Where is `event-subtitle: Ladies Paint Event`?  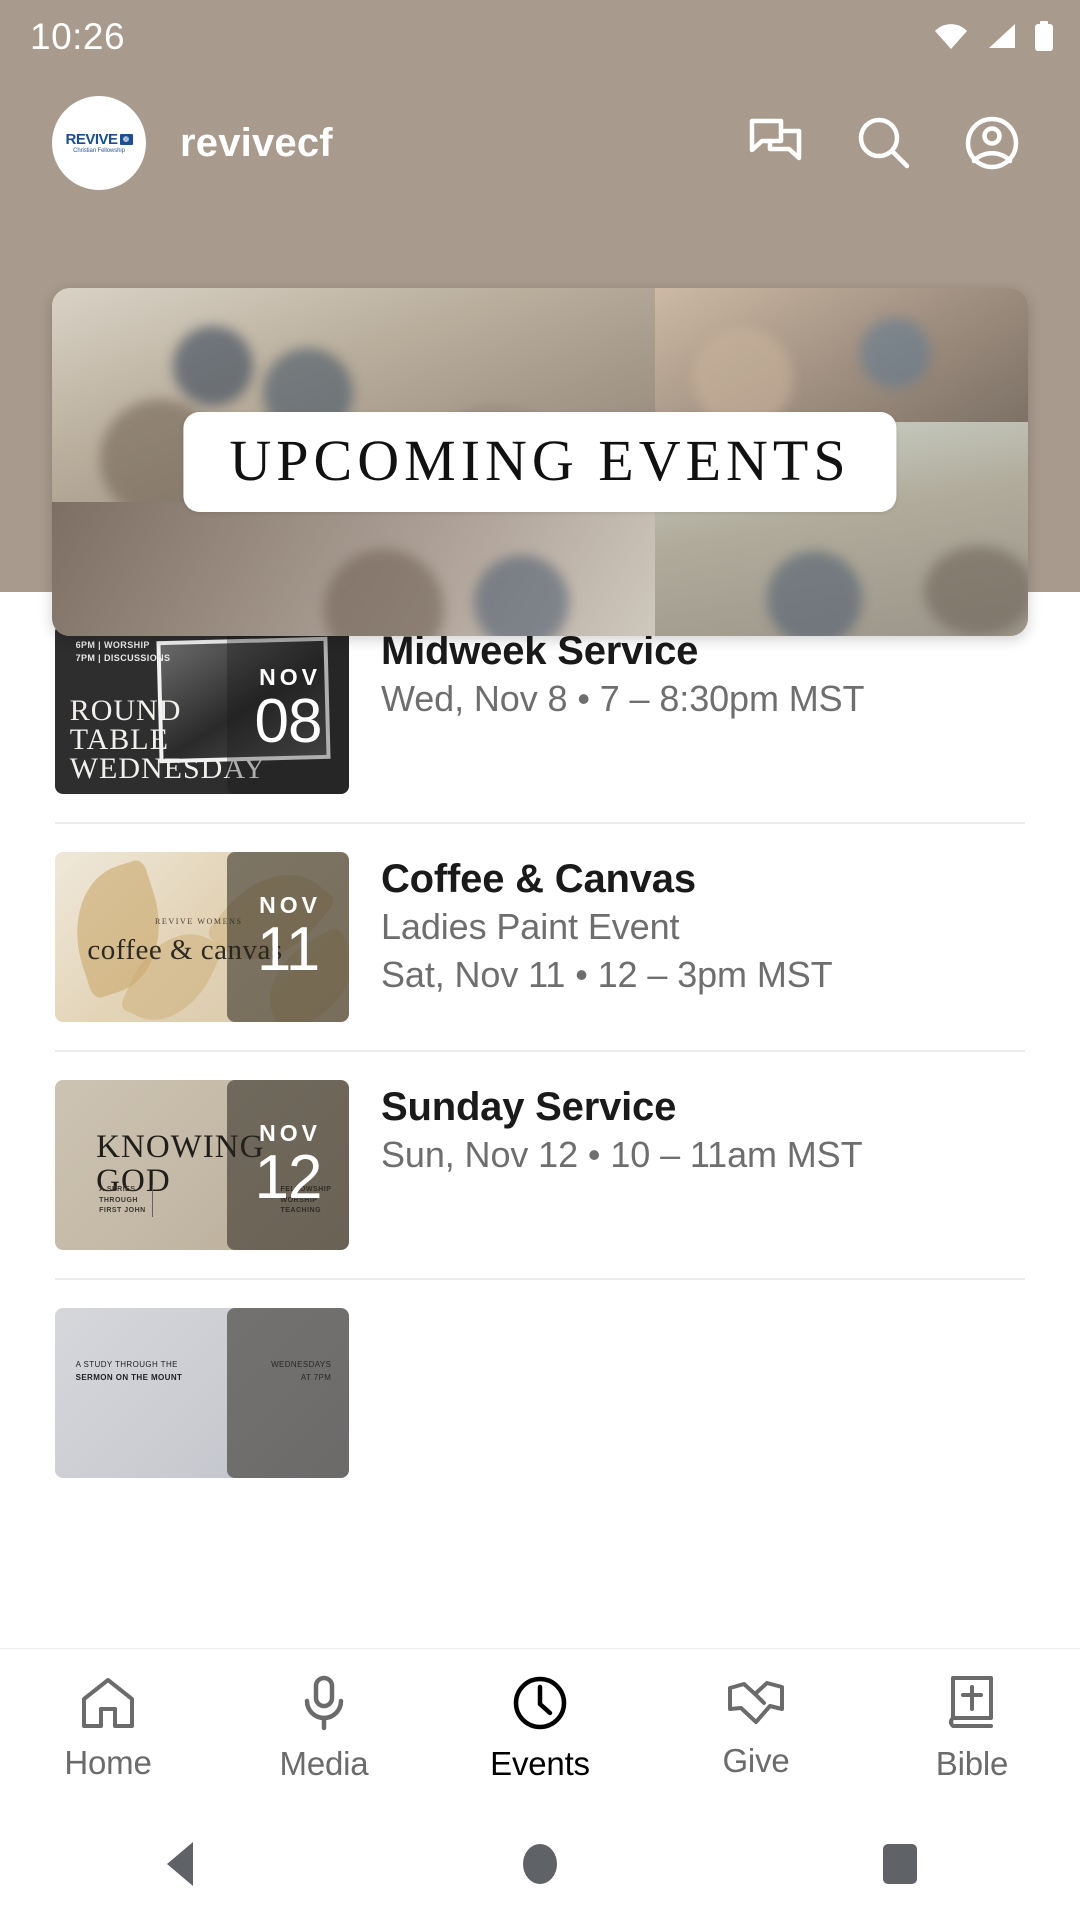 event-subtitle: Ladies Paint Event is located at coordinates (530, 927).